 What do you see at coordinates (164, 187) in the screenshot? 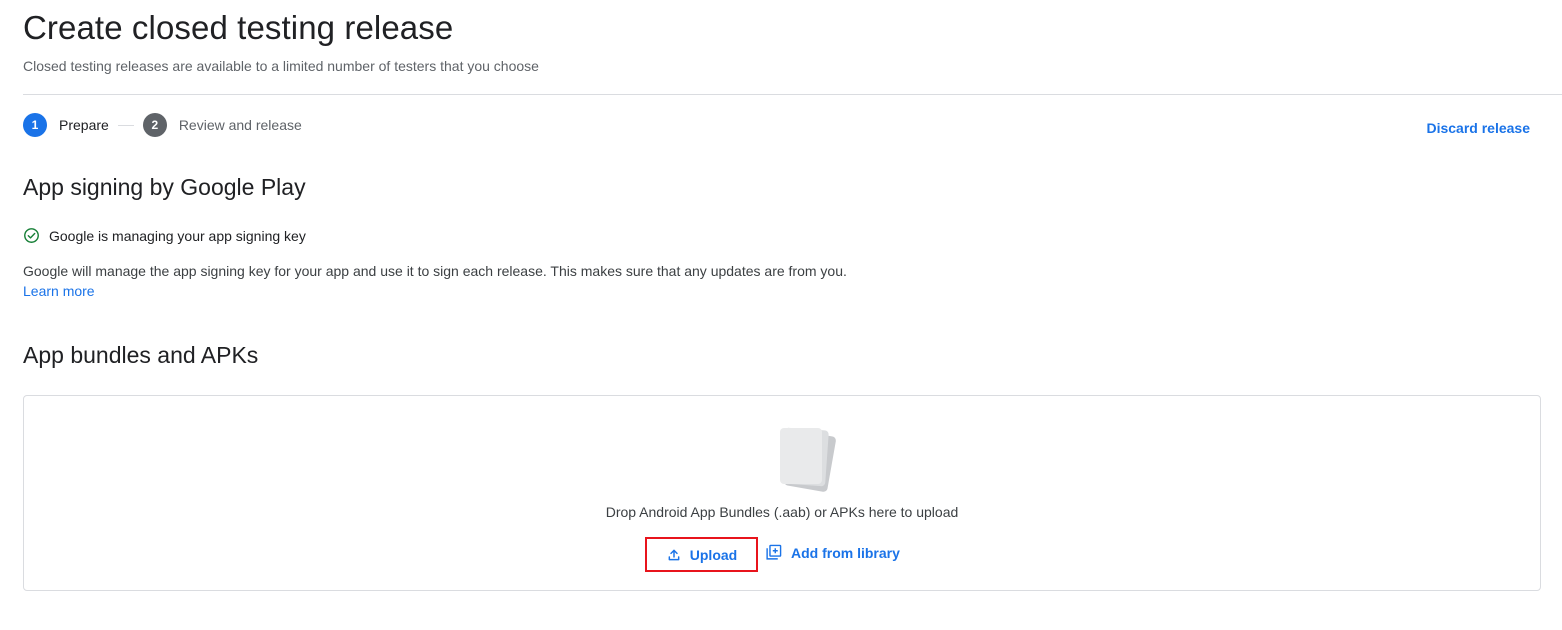
I see `app-signing-title: App signing by Google Play` at bounding box center [164, 187].